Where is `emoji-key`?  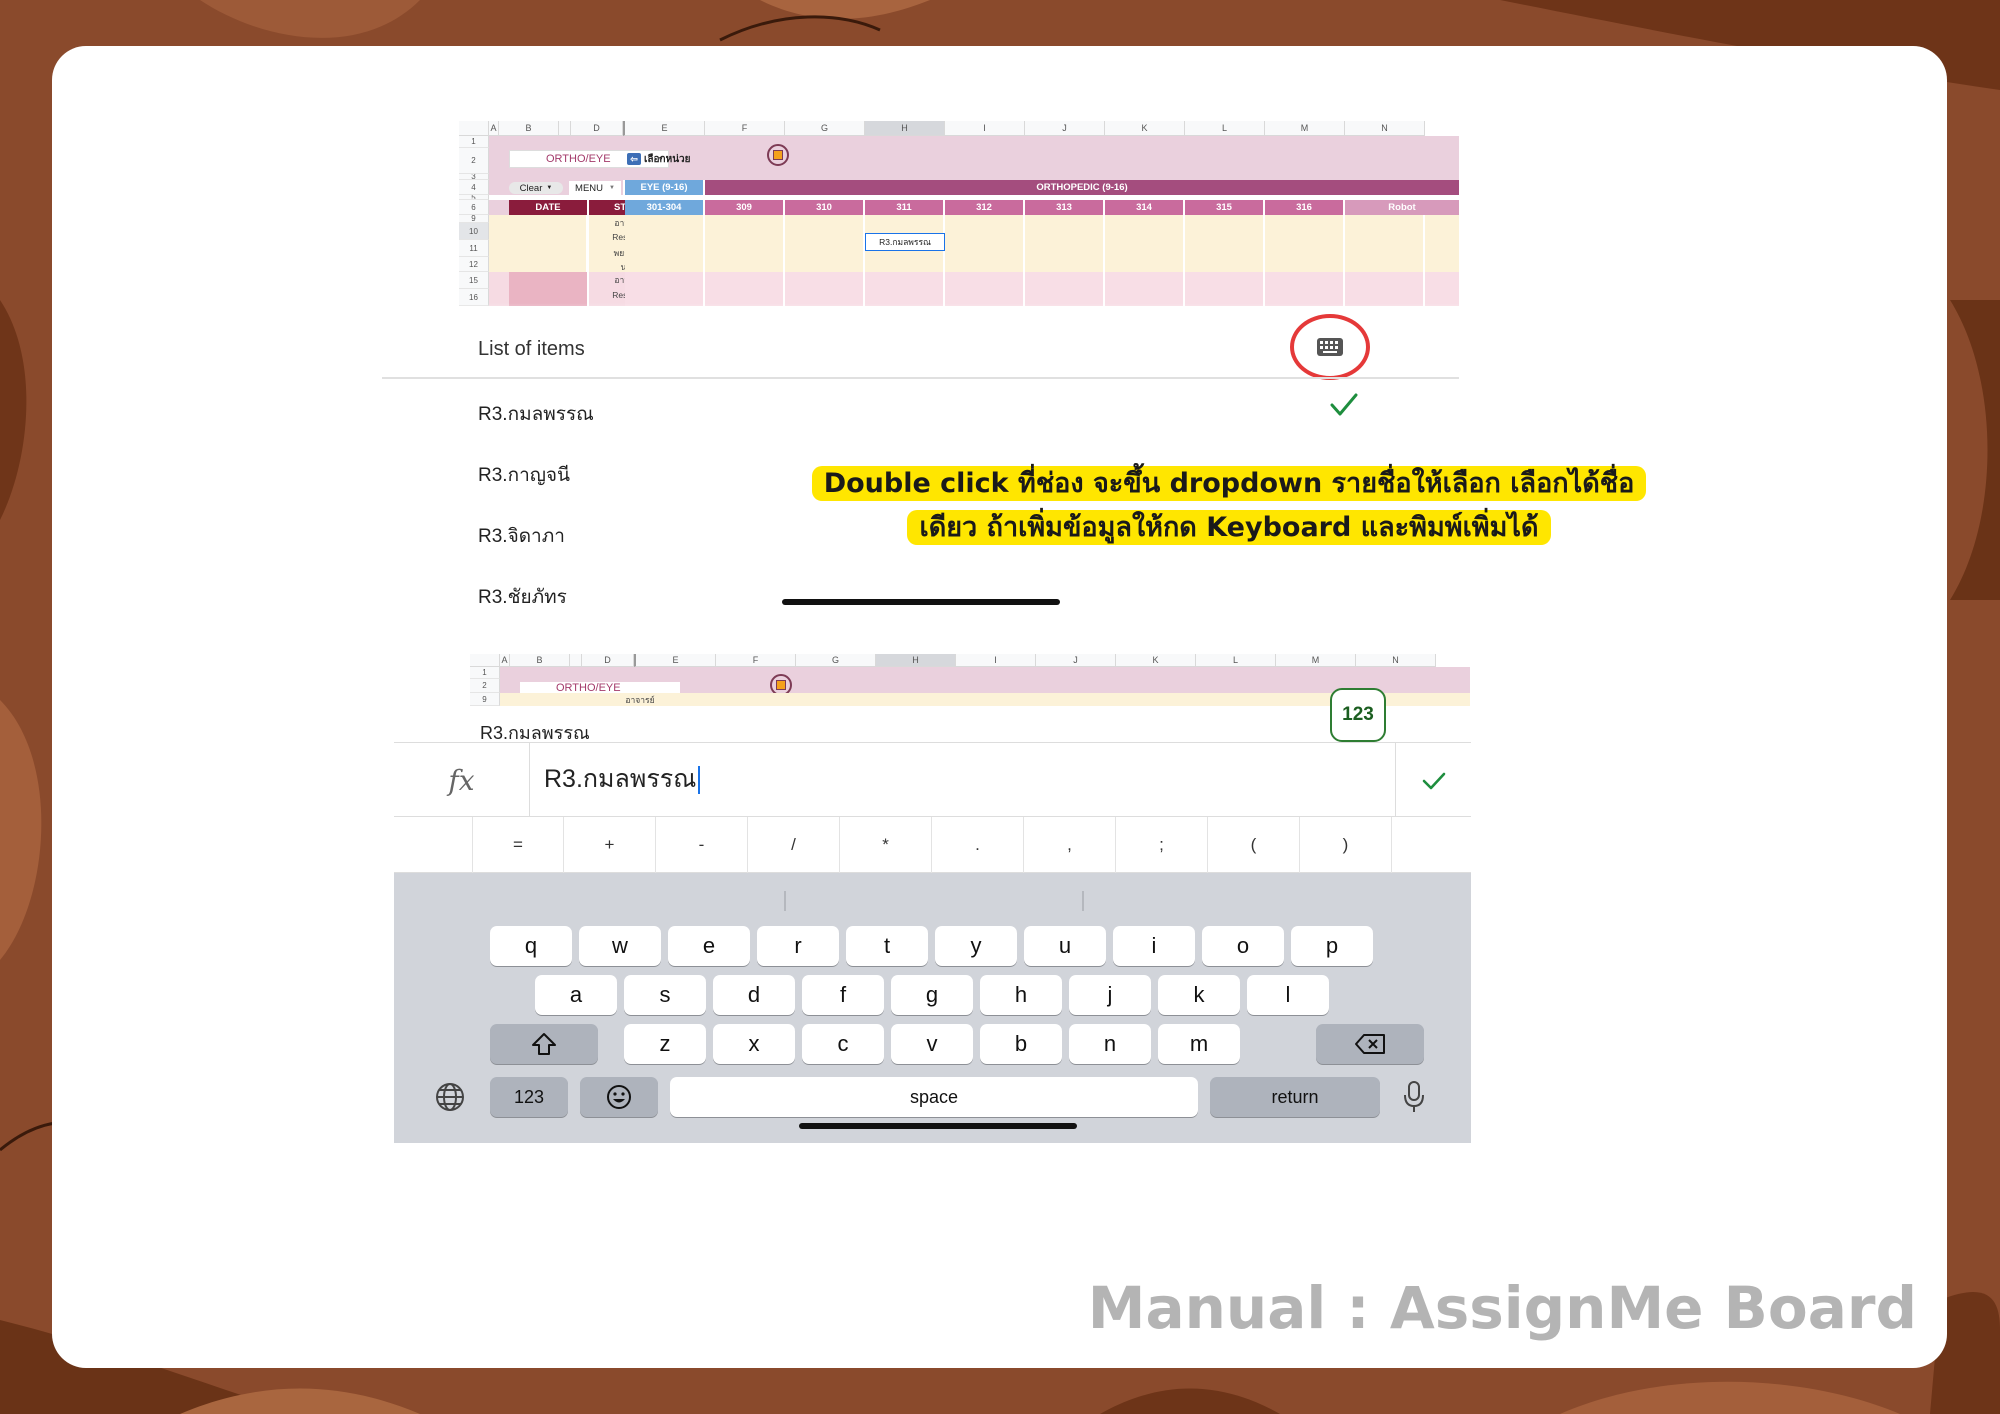
emoji-key is located at coordinates (619, 1097).